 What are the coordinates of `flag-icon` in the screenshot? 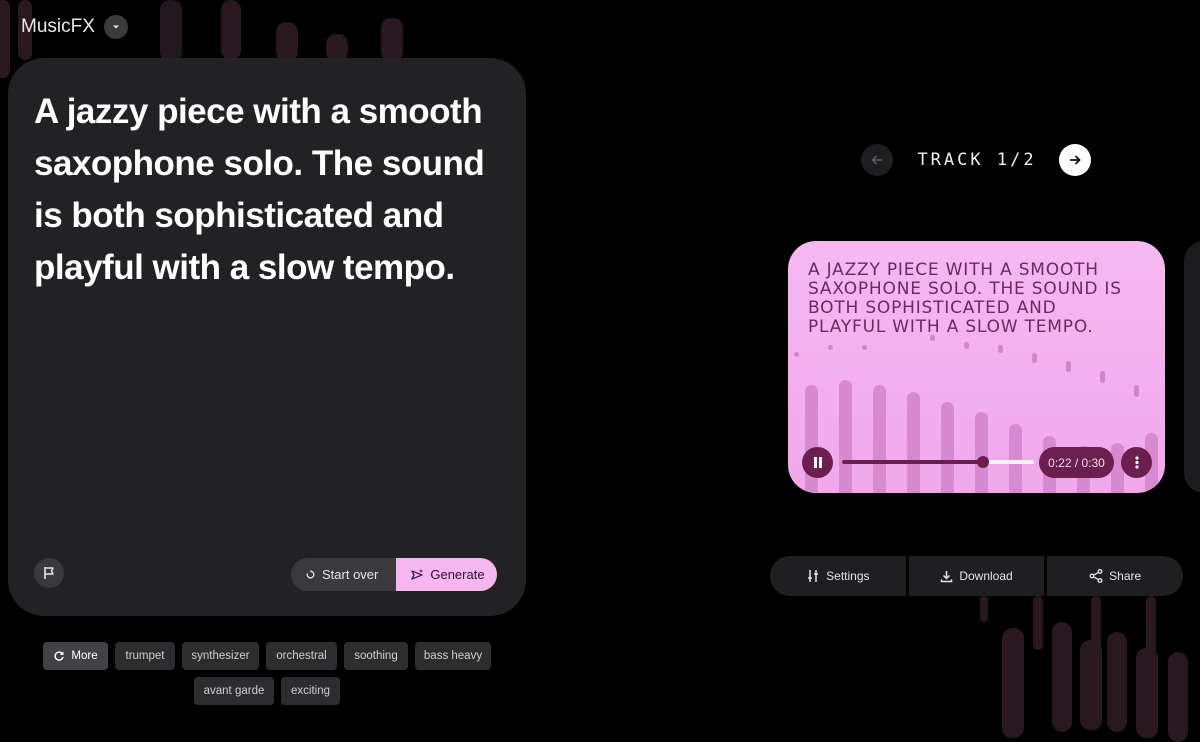 It's located at (49, 573).